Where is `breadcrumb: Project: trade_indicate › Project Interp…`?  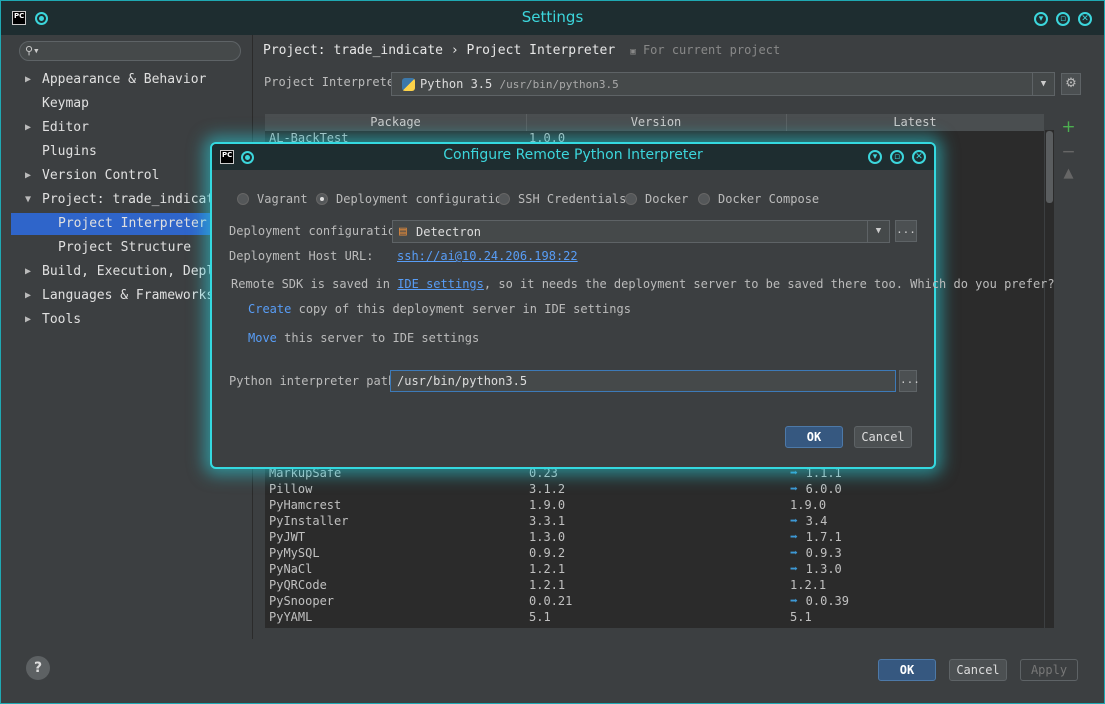 breadcrumb: Project: trade_indicate › Project Interp… is located at coordinates (522, 50).